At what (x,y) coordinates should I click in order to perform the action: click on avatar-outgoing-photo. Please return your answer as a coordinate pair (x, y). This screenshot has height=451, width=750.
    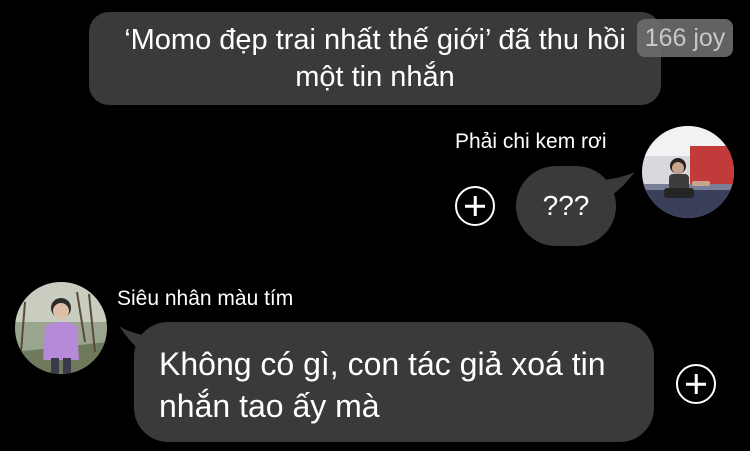
    Looking at the image, I should click on (688, 172).